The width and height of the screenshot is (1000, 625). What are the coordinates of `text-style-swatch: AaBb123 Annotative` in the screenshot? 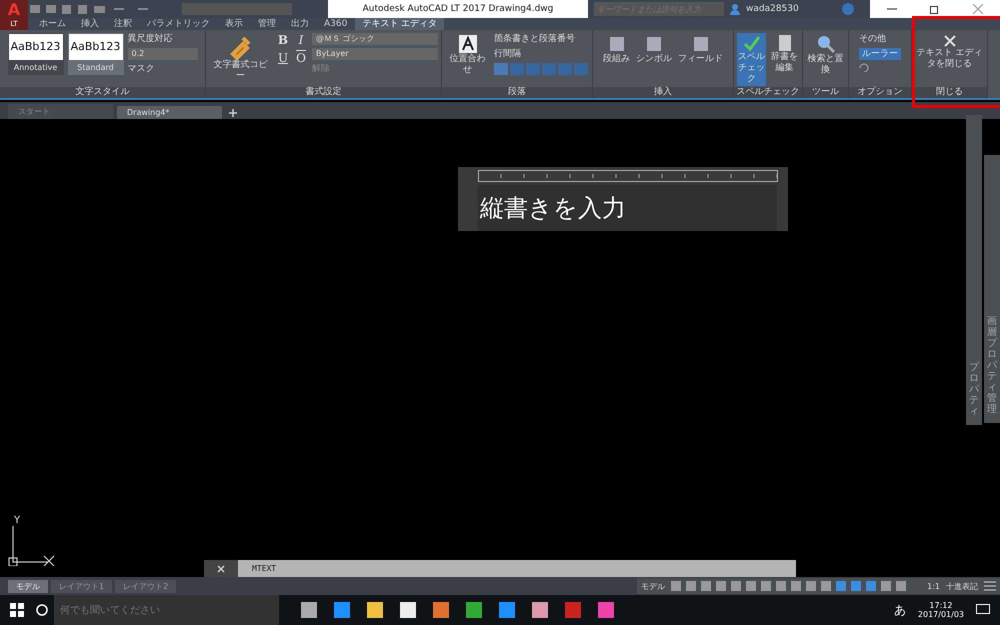 It's located at (36, 54).